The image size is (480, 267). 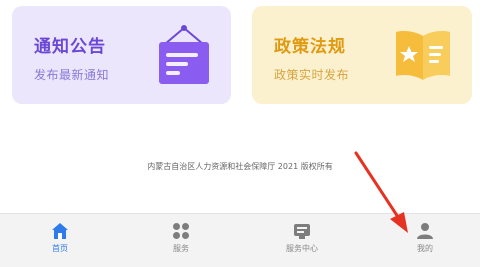 I want to click on service-center-icon, so click(x=302, y=231).